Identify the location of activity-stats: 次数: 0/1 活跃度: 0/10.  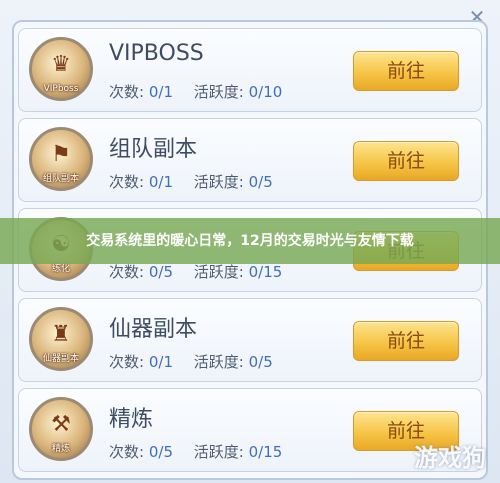
(195, 91).